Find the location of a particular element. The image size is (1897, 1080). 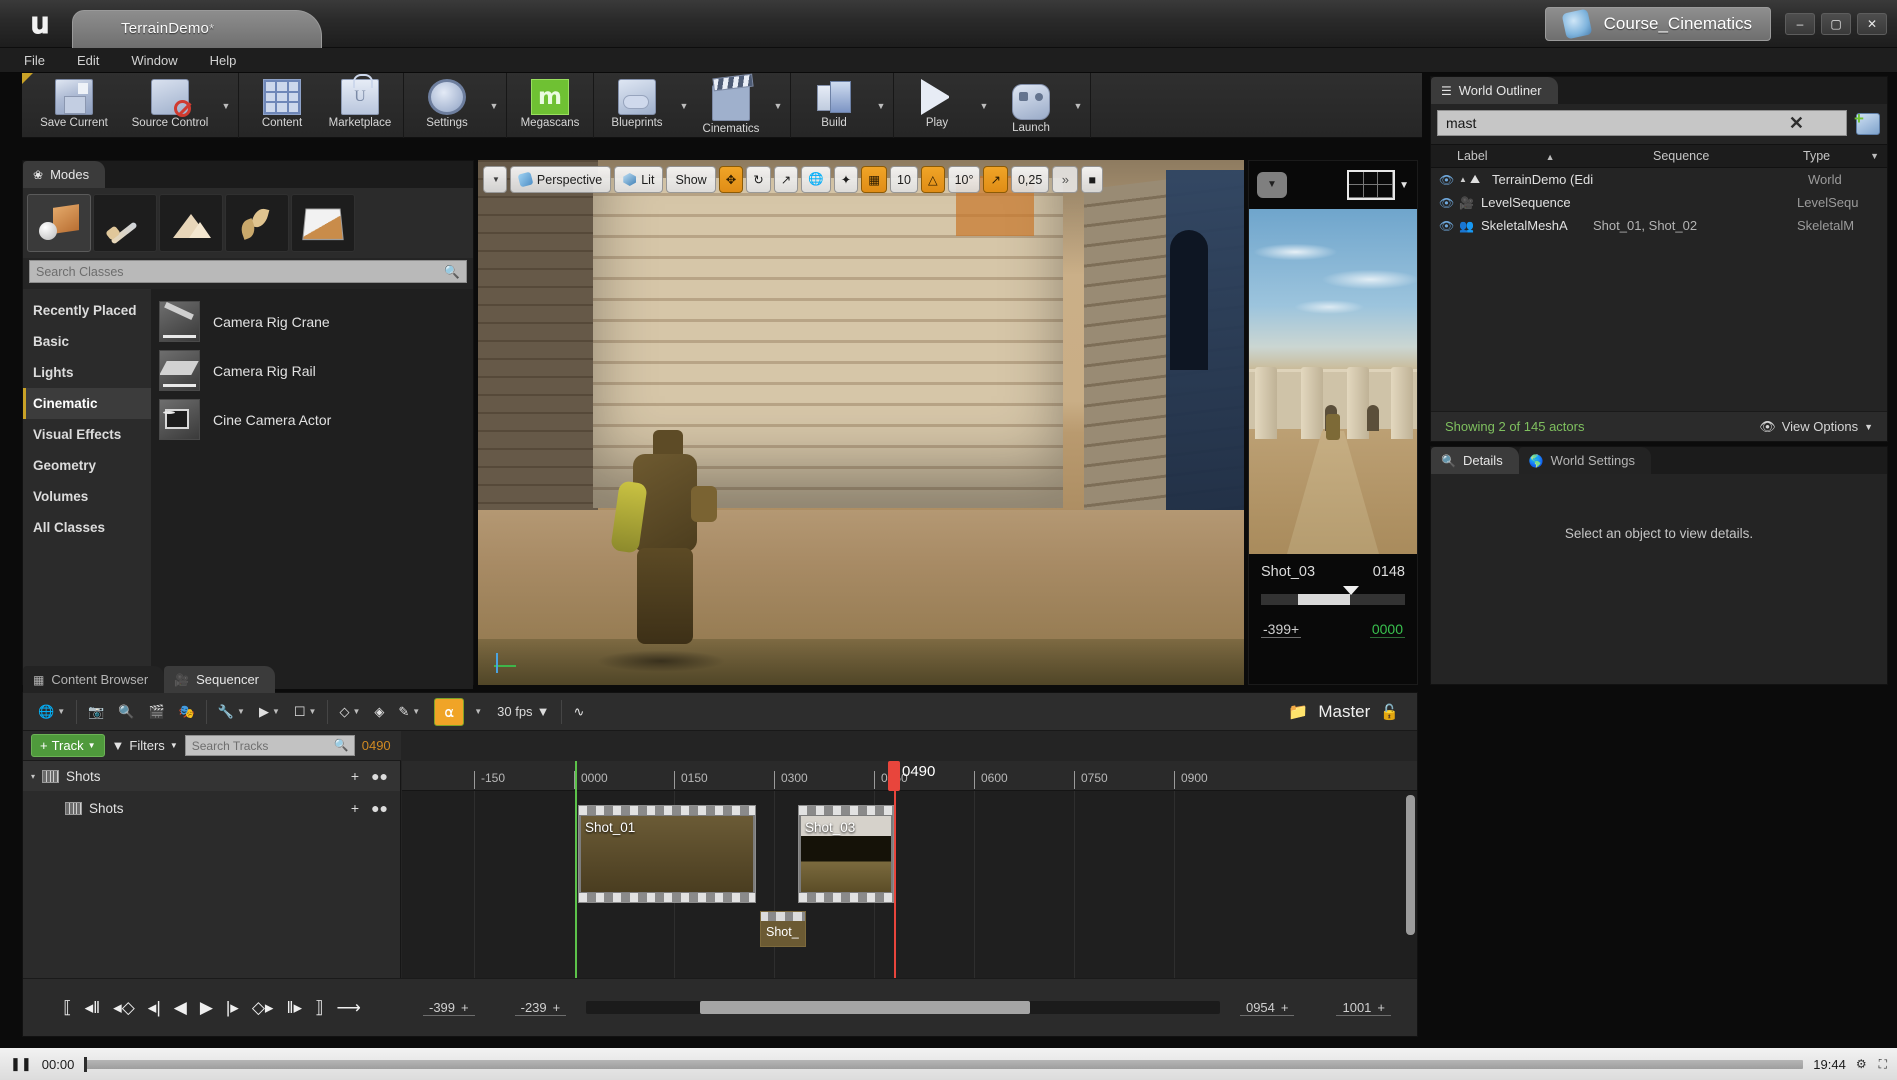

media-scrubber is located at coordinates (944, 1064).